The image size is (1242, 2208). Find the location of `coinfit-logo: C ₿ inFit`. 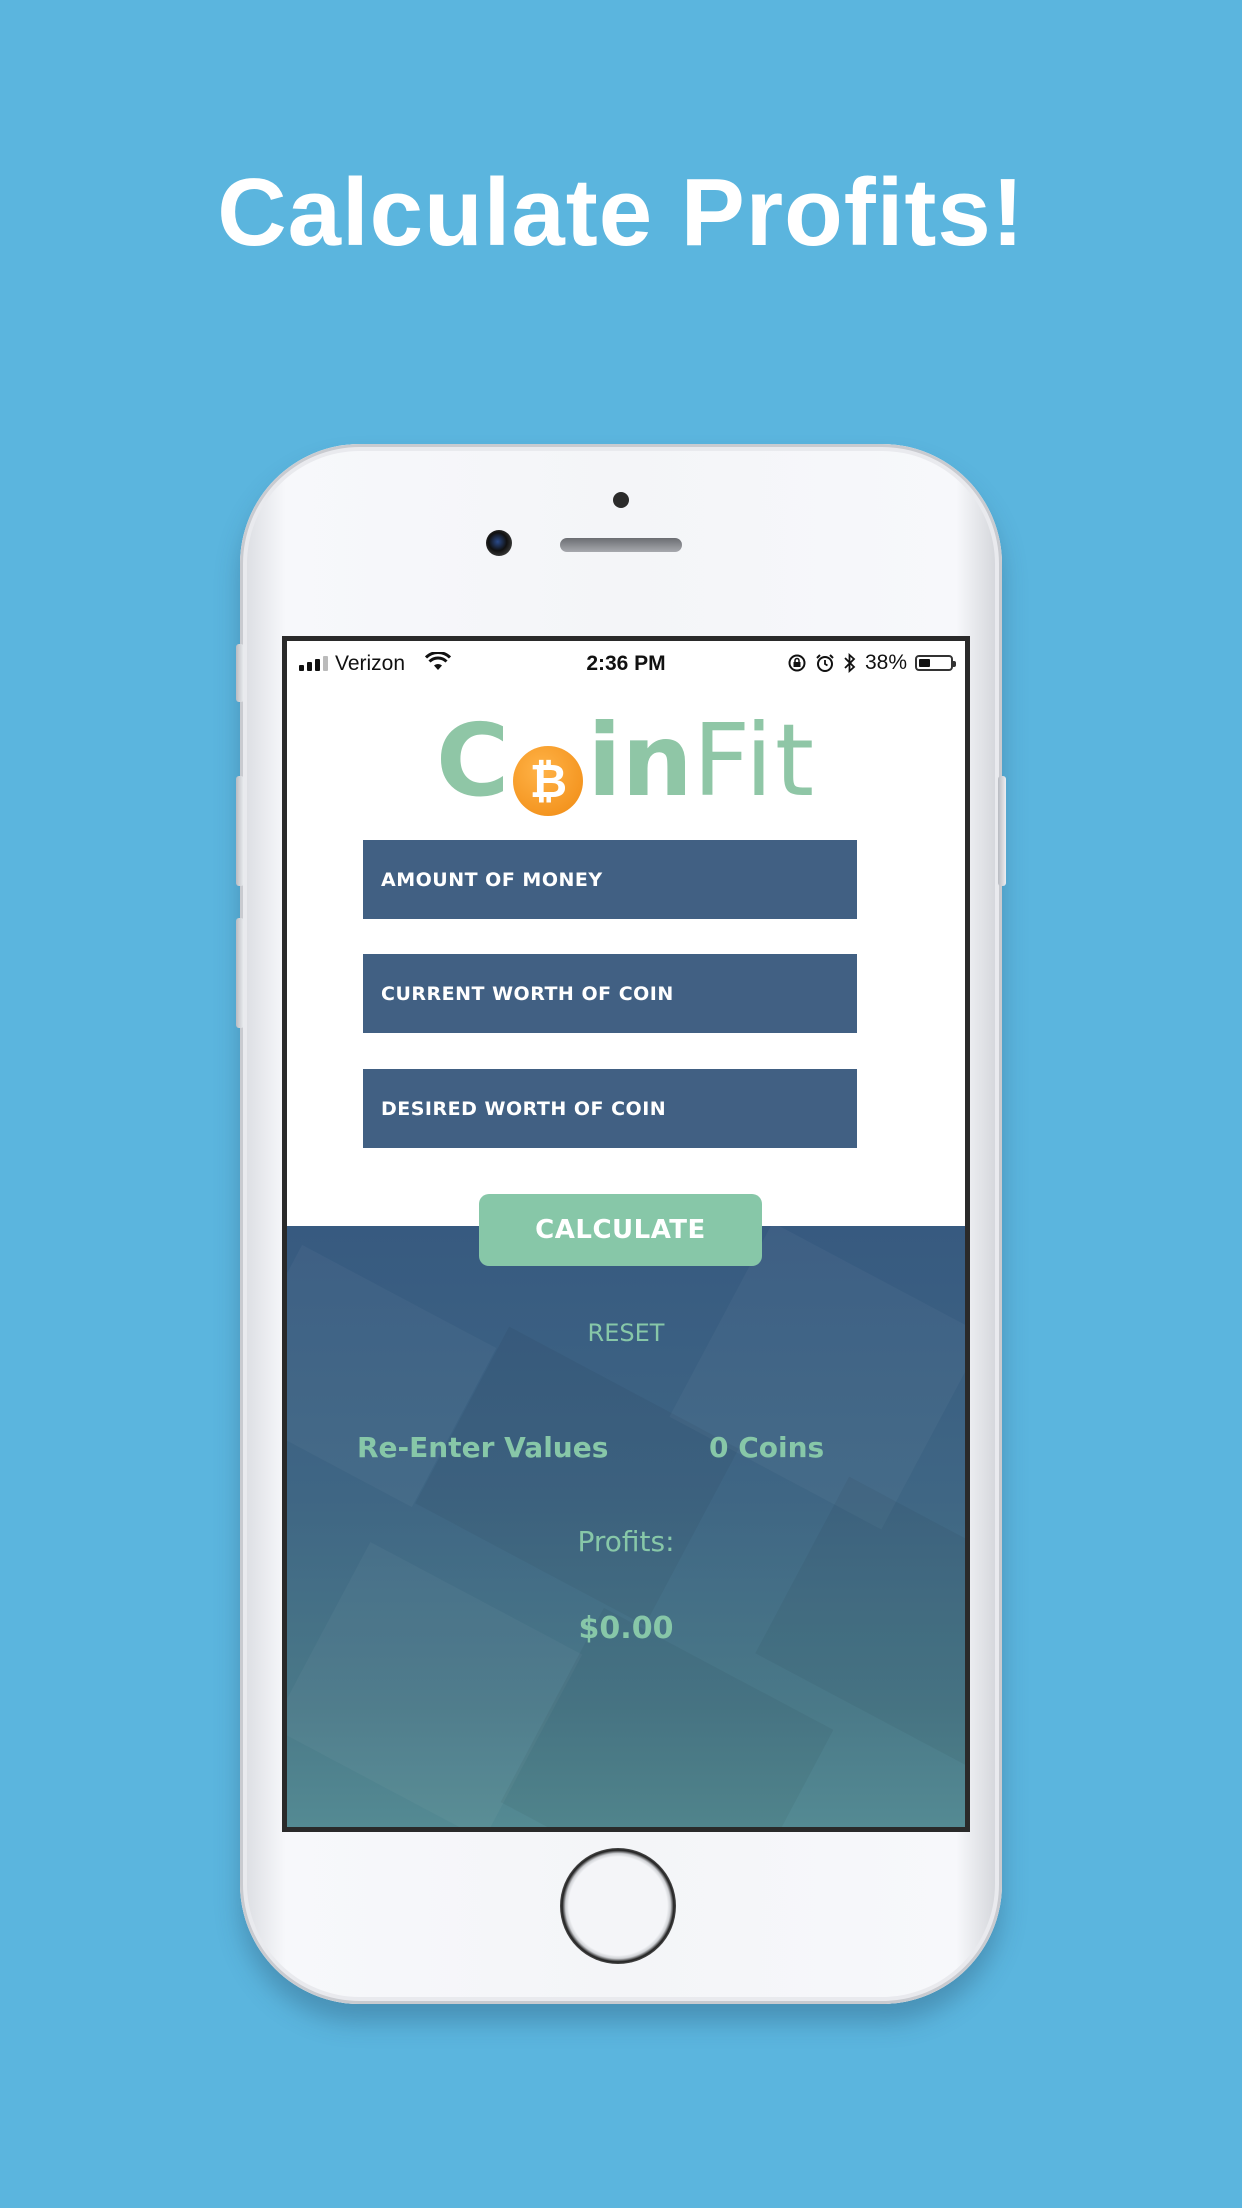

coinfit-logo: C ₿ inFit is located at coordinates (626, 761).